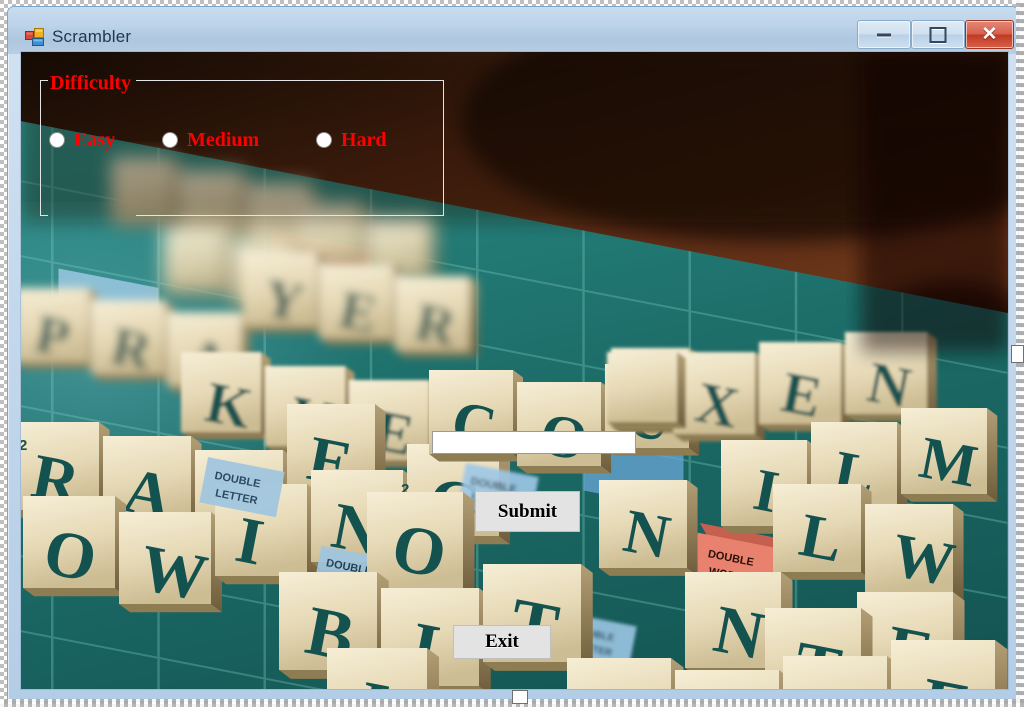 Image resolution: width=1024 pixels, height=707 pixels. I want to click on radio-circle-easy, so click(57, 140).